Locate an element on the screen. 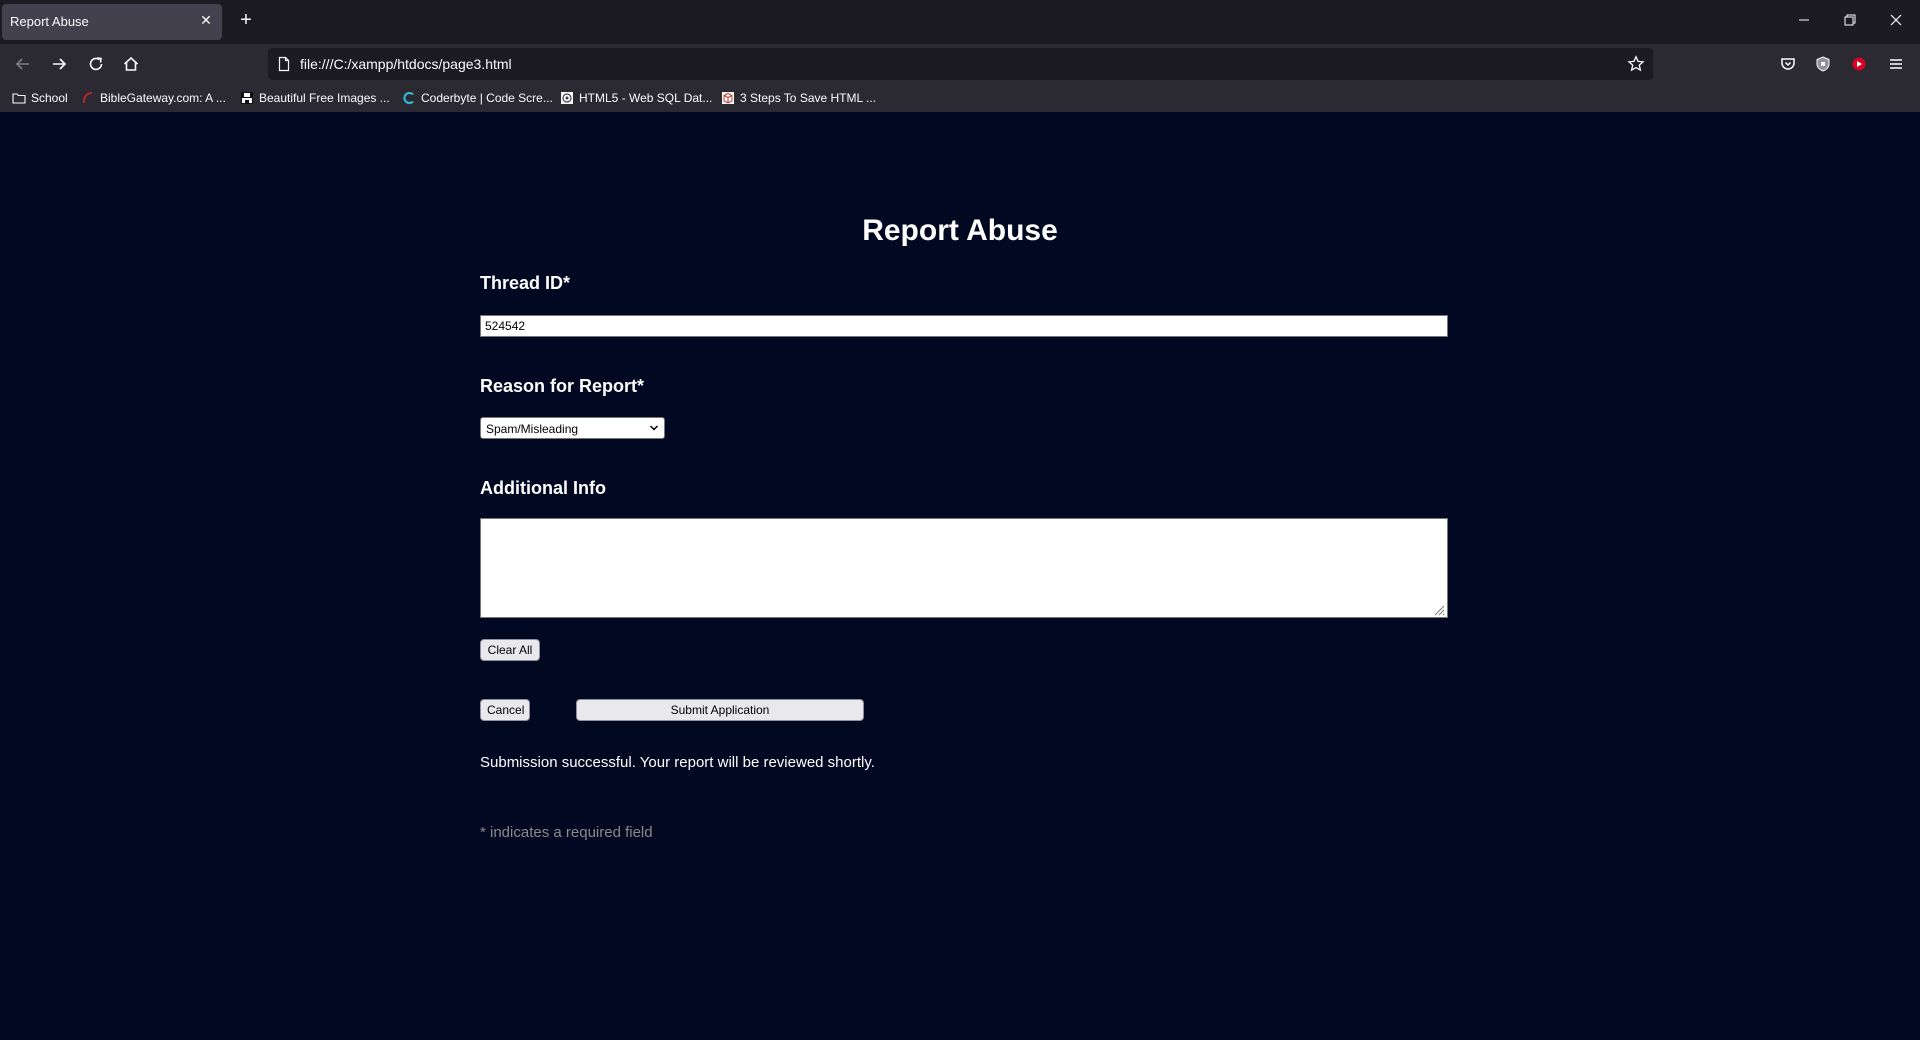 This screenshot has width=1920, height=1040. hamburger-menu-icon is located at coordinates (1896, 64).